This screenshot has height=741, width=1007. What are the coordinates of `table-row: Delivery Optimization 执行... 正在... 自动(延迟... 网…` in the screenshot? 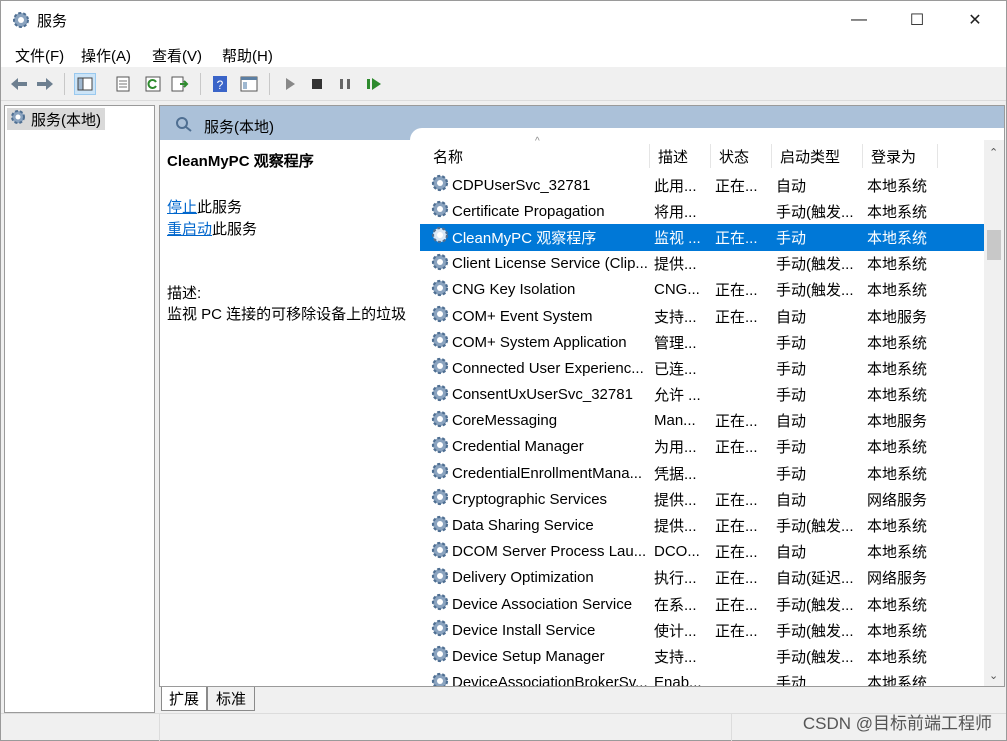 It's located at (703, 578).